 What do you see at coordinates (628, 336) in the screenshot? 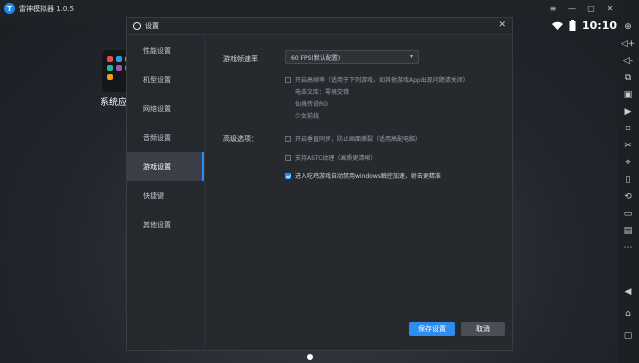
I see `recents-icon: ▢` at bounding box center [628, 336].